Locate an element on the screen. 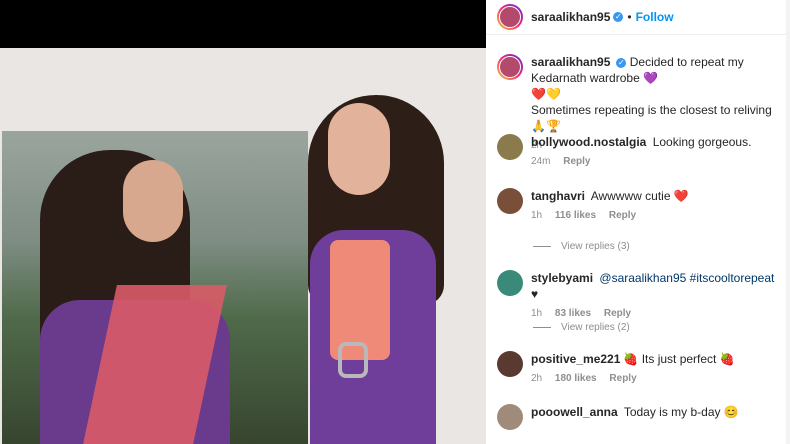 The width and height of the screenshot is (790, 444). comment-item: pooowell_anna Today is my b-day 😊 is located at coordinates (642, 417).